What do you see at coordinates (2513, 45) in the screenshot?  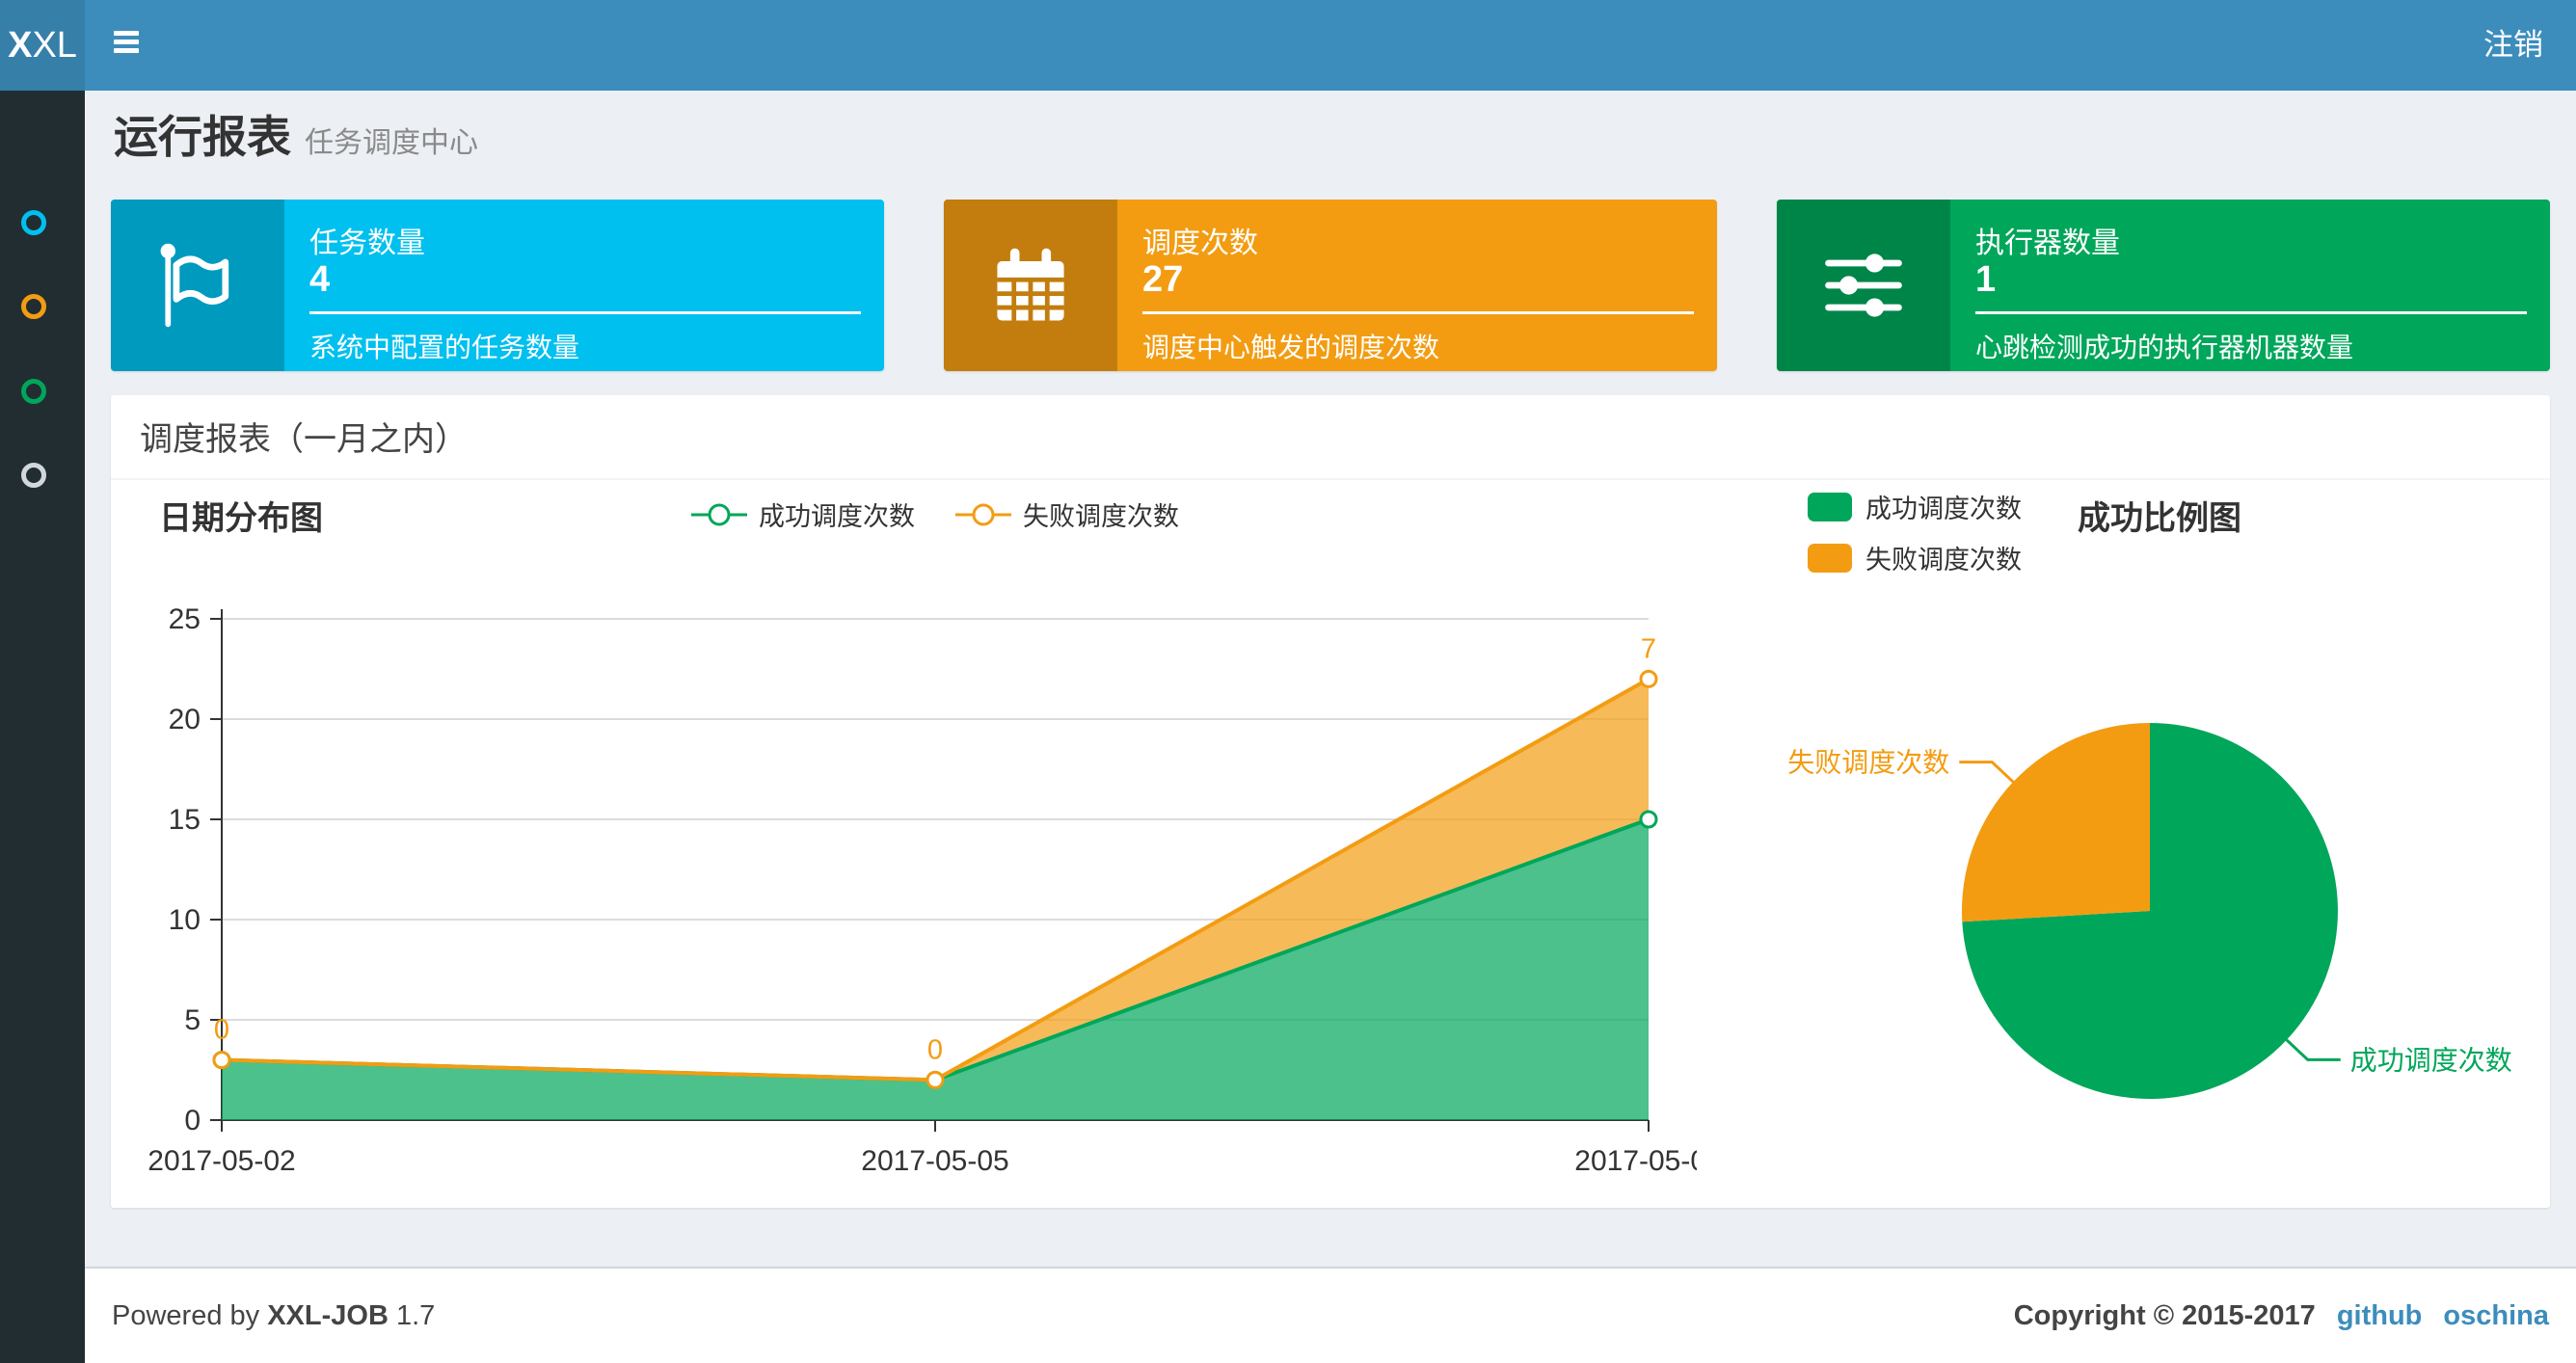 I see `logout-link: 注销` at bounding box center [2513, 45].